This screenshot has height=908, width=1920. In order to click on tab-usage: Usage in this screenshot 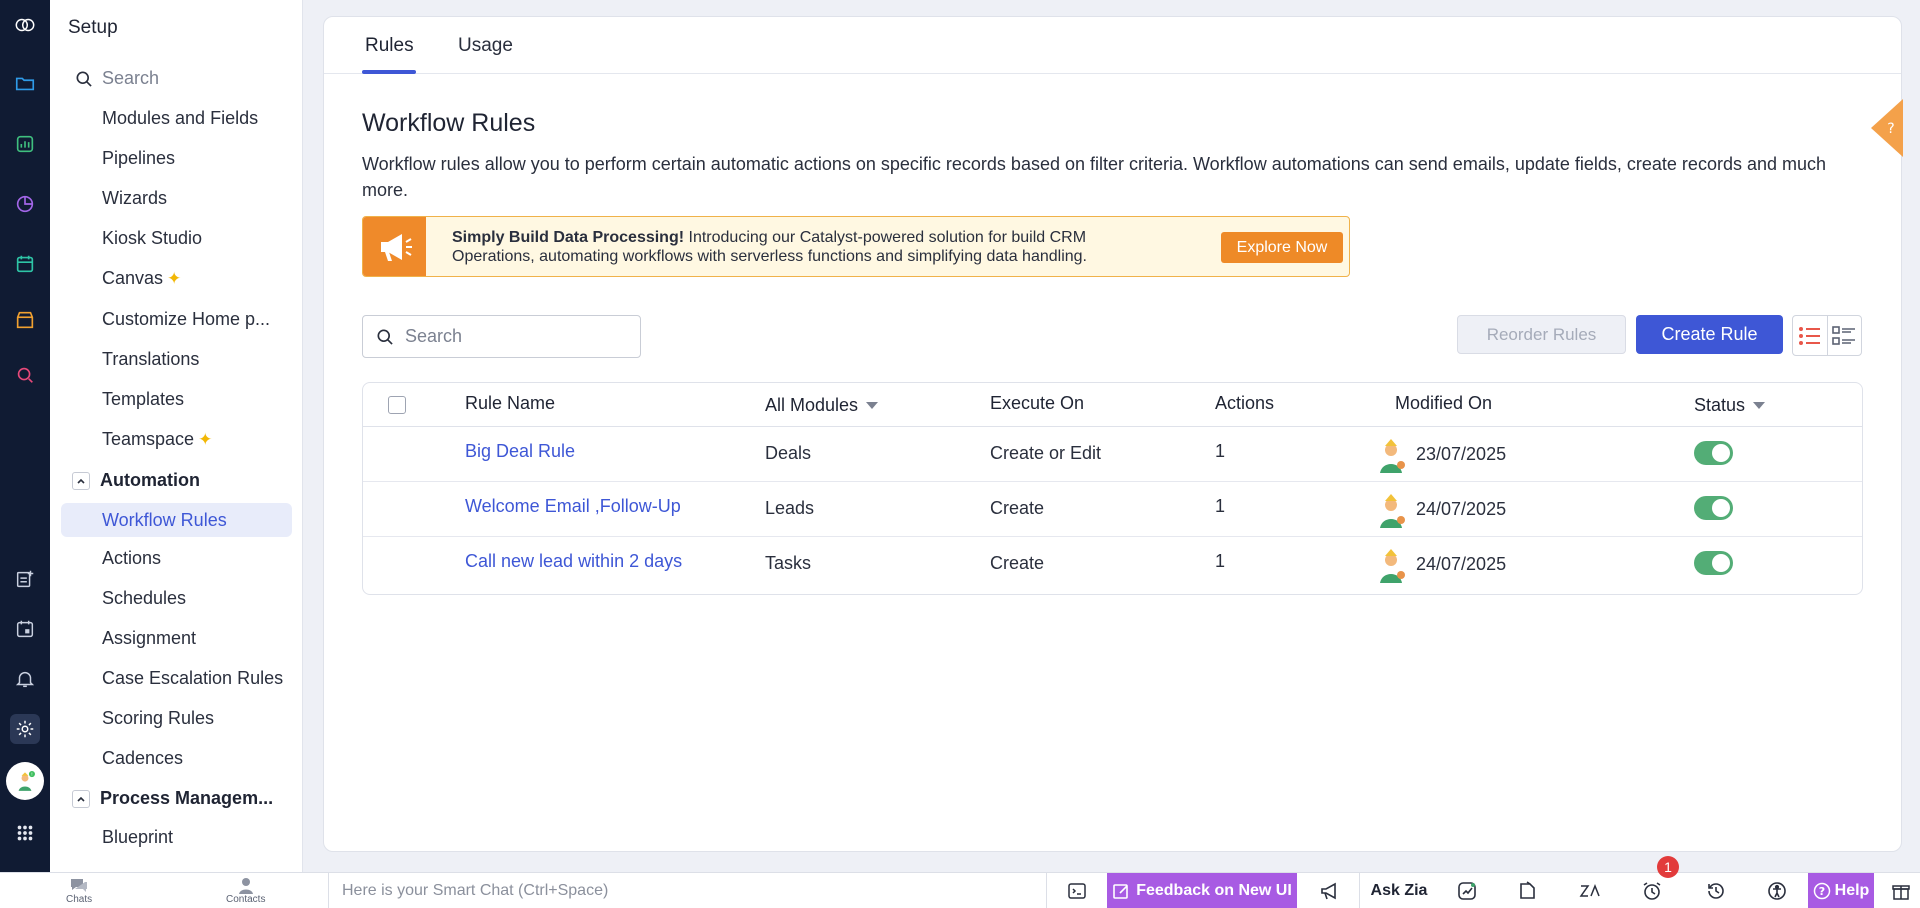, I will do `click(485, 46)`.